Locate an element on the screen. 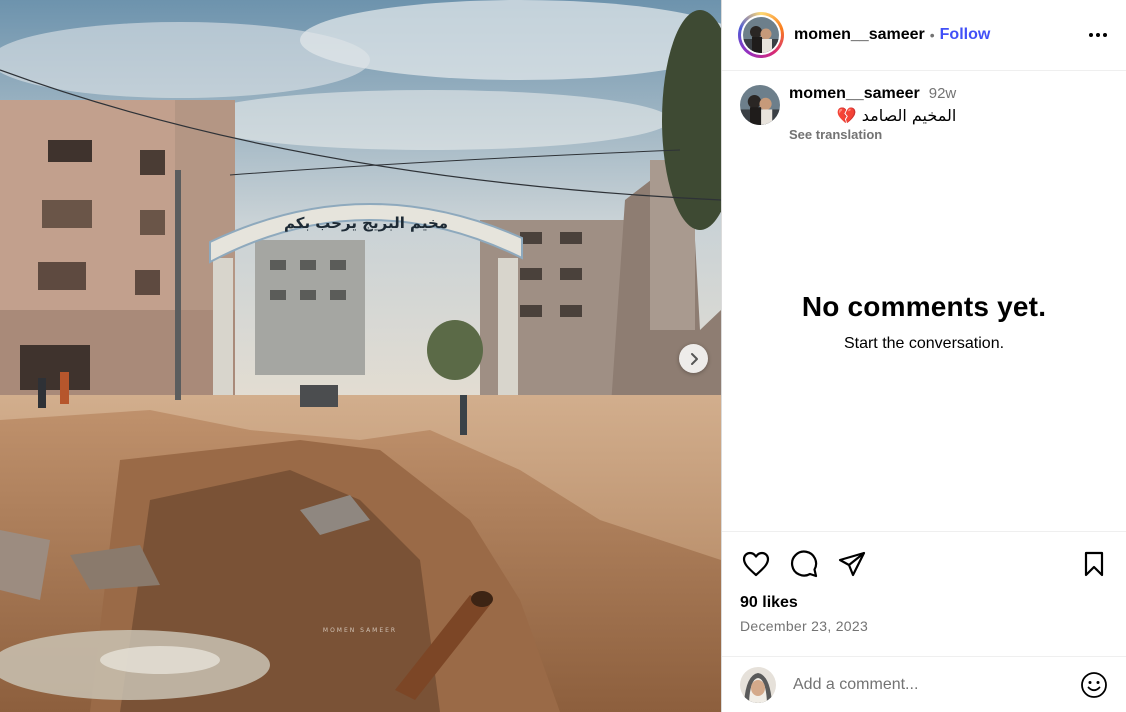 The image size is (1126, 712). post-age: 92w is located at coordinates (943, 93).